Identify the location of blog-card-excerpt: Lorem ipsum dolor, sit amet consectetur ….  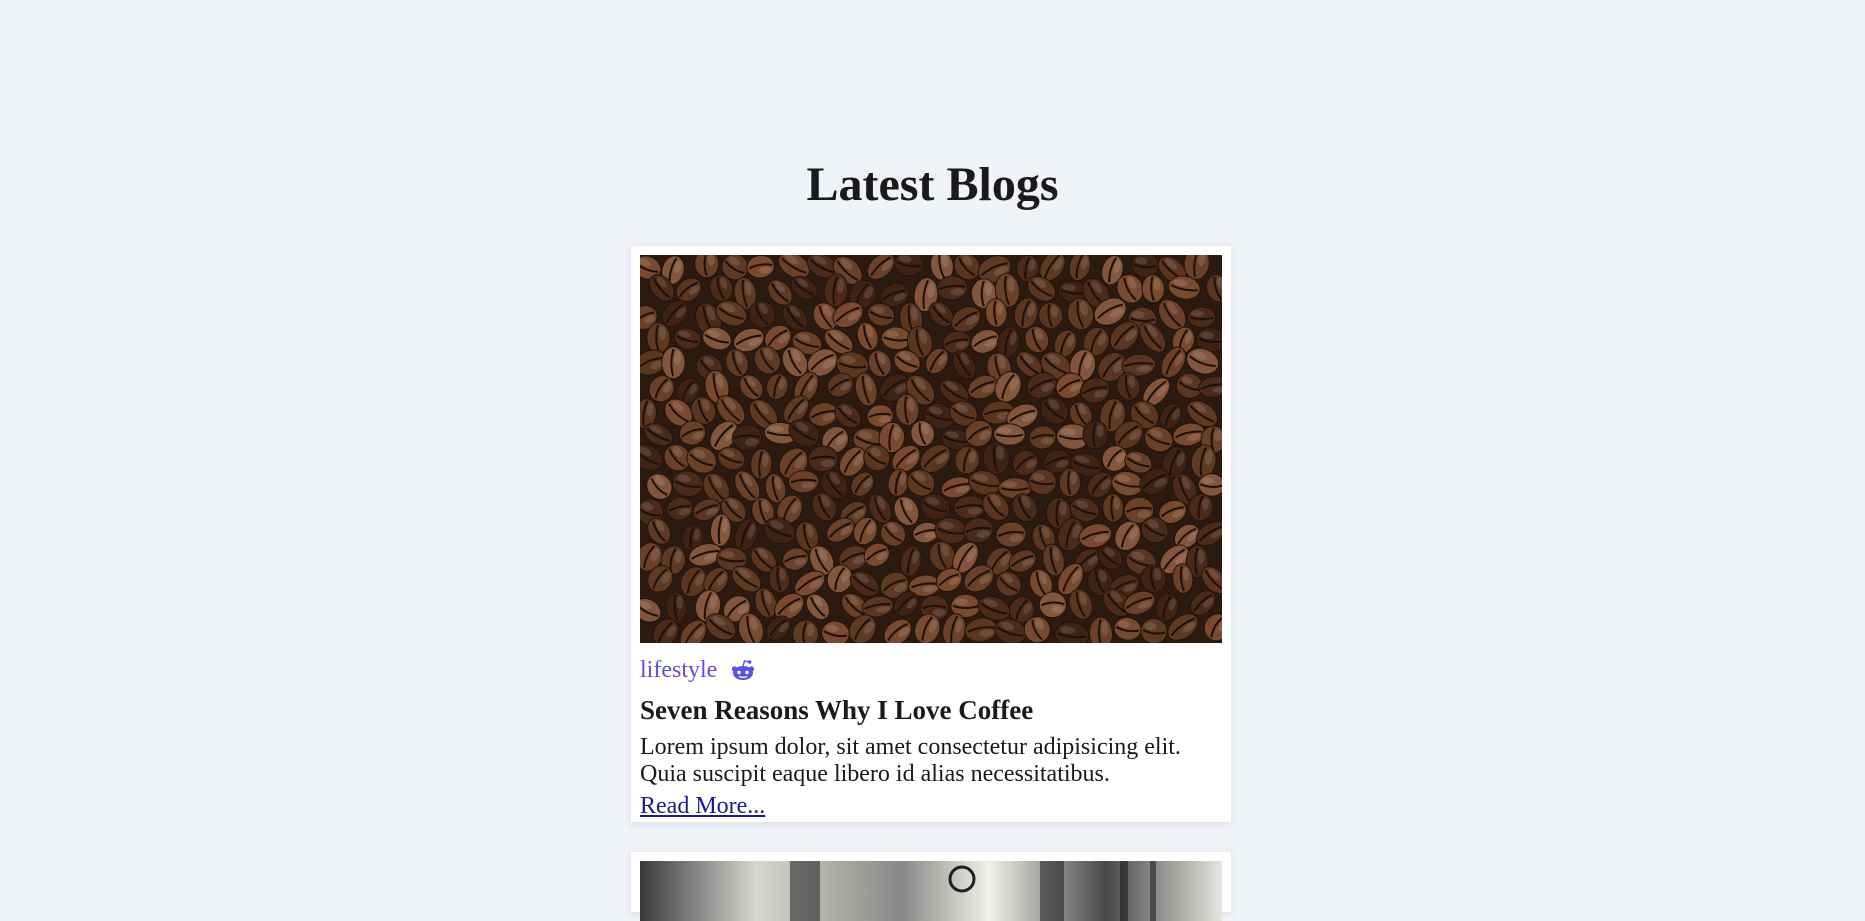
(910, 760).